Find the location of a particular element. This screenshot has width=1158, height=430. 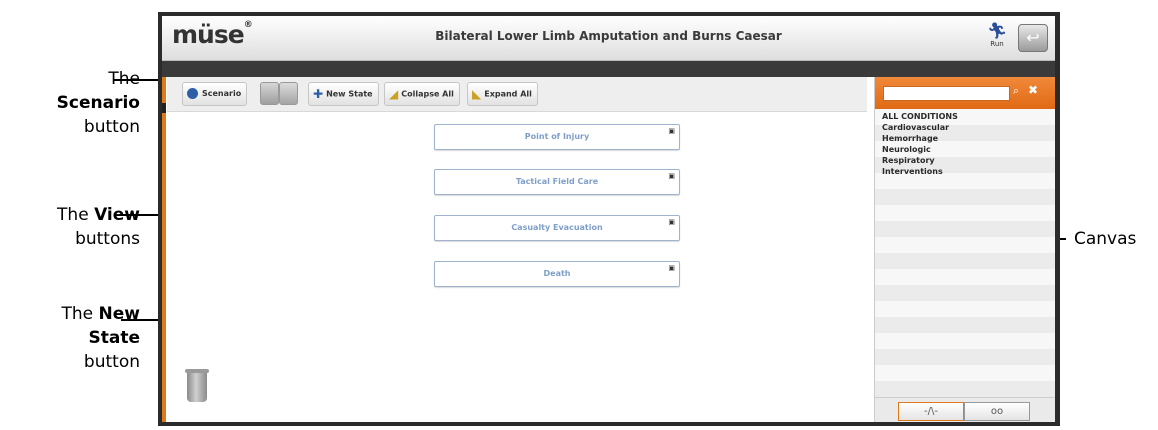

voicemail-icon: oo is located at coordinates (997, 411).